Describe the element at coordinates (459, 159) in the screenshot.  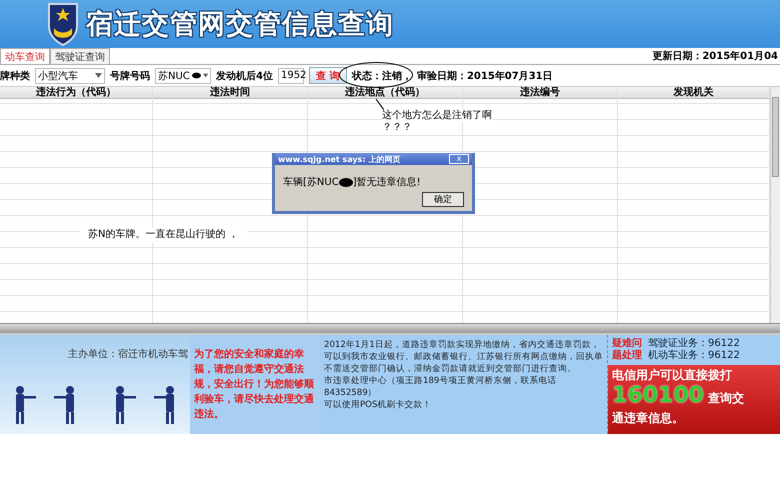
I see `close-button: x` at that location.